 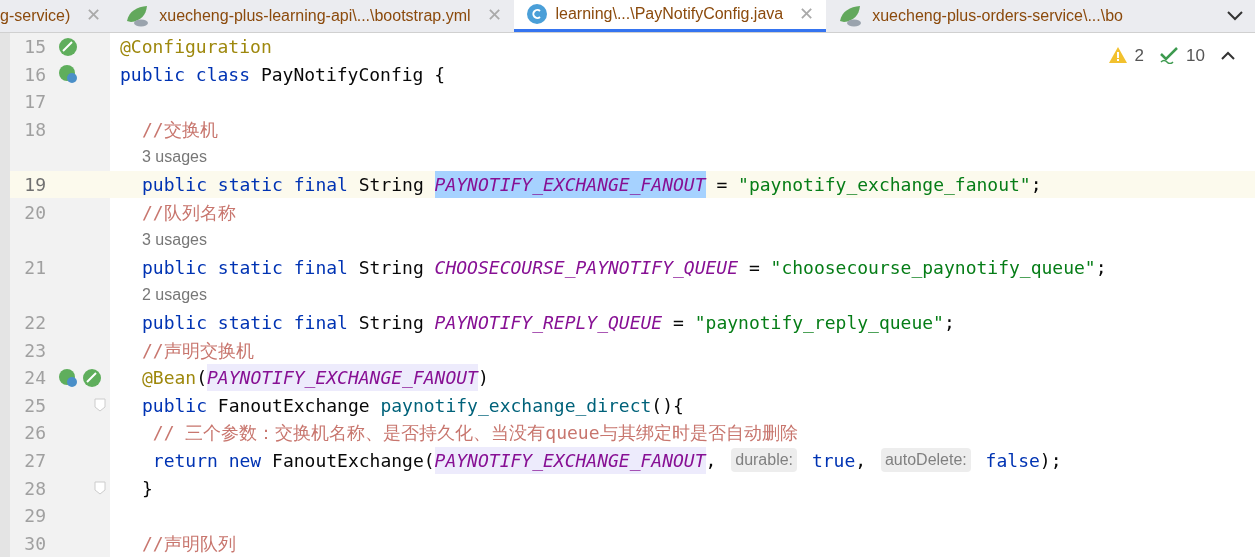 What do you see at coordinates (516, 405) in the screenshot?
I see `code-token: paynotify_exchange_direct` at bounding box center [516, 405].